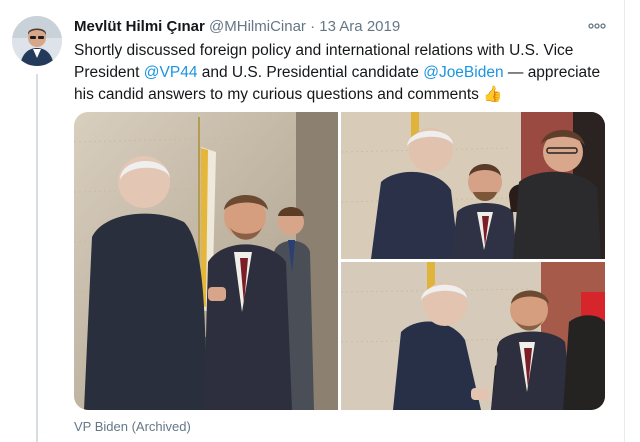 The height and width of the screenshot is (442, 640). What do you see at coordinates (139, 26) in the screenshot?
I see `author-name: Mevlüt Hilmi Çınar` at bounding box center [139, 26].